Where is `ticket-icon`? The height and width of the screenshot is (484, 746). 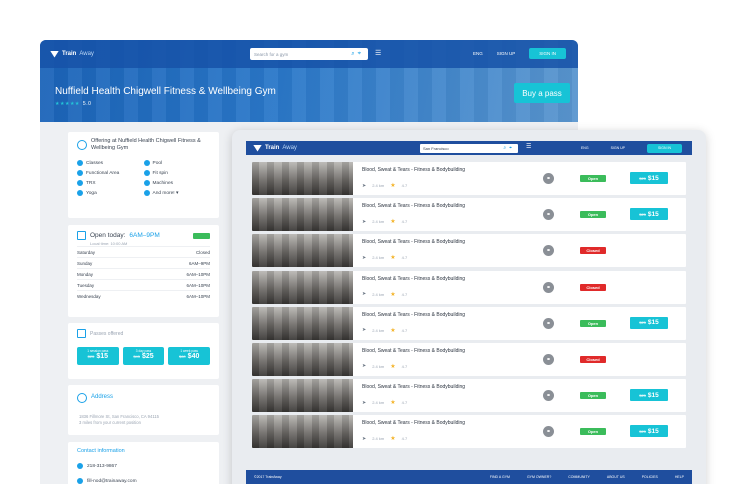
ticket-icon is located at coordinates (81, 333).